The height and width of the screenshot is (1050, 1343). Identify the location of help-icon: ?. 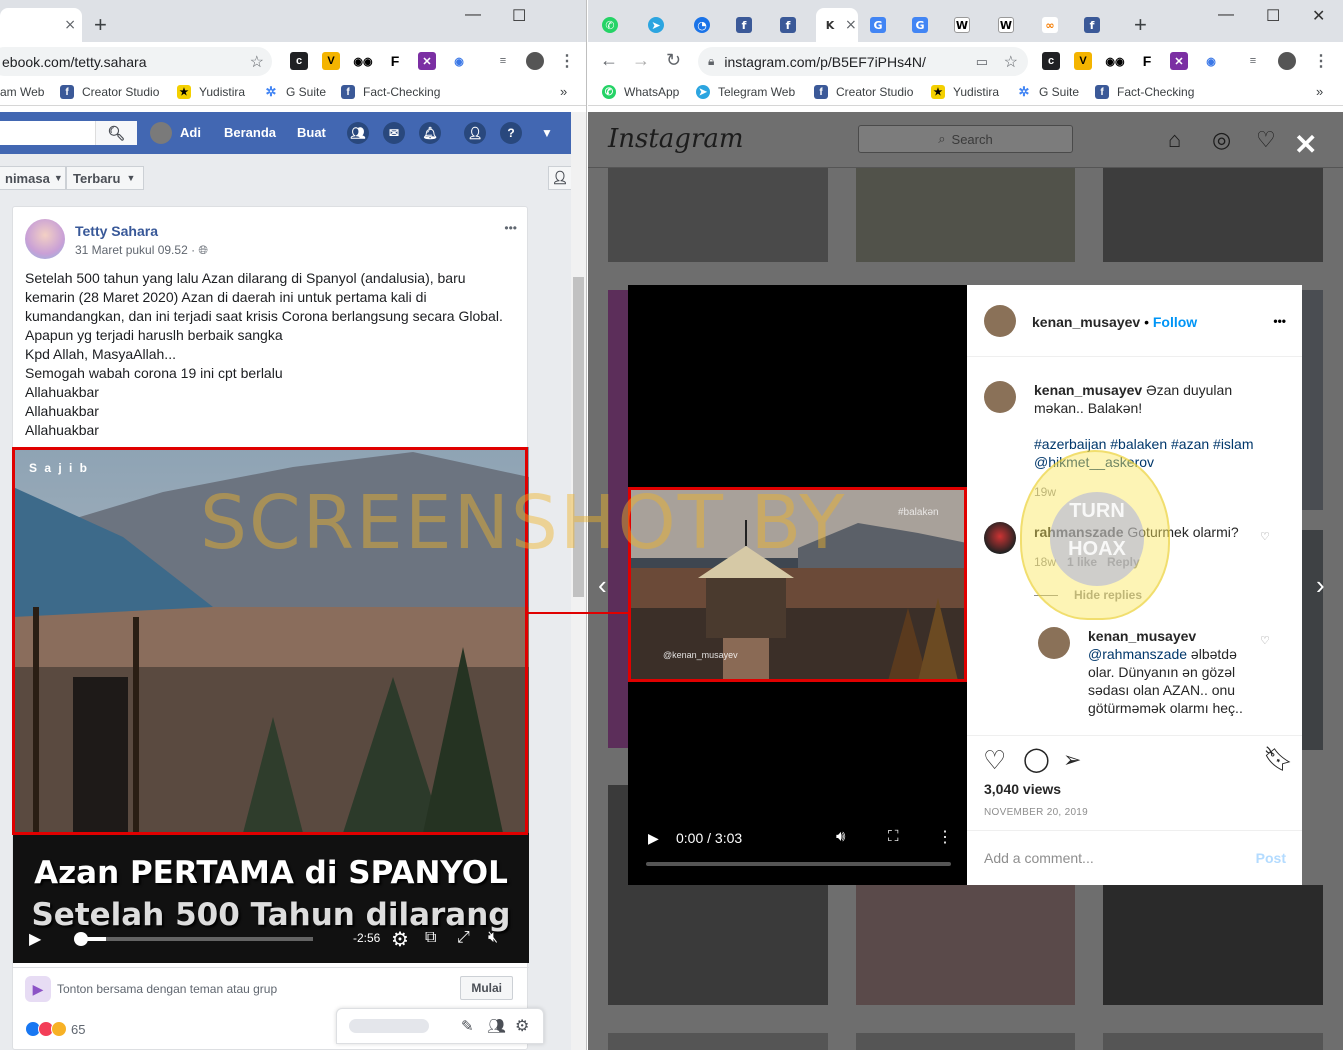
(511, 133).